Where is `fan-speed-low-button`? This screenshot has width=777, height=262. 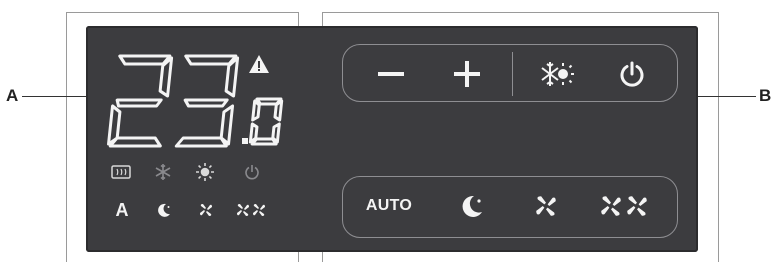 fan-speed-low-button is located at coordinates (546, 206).